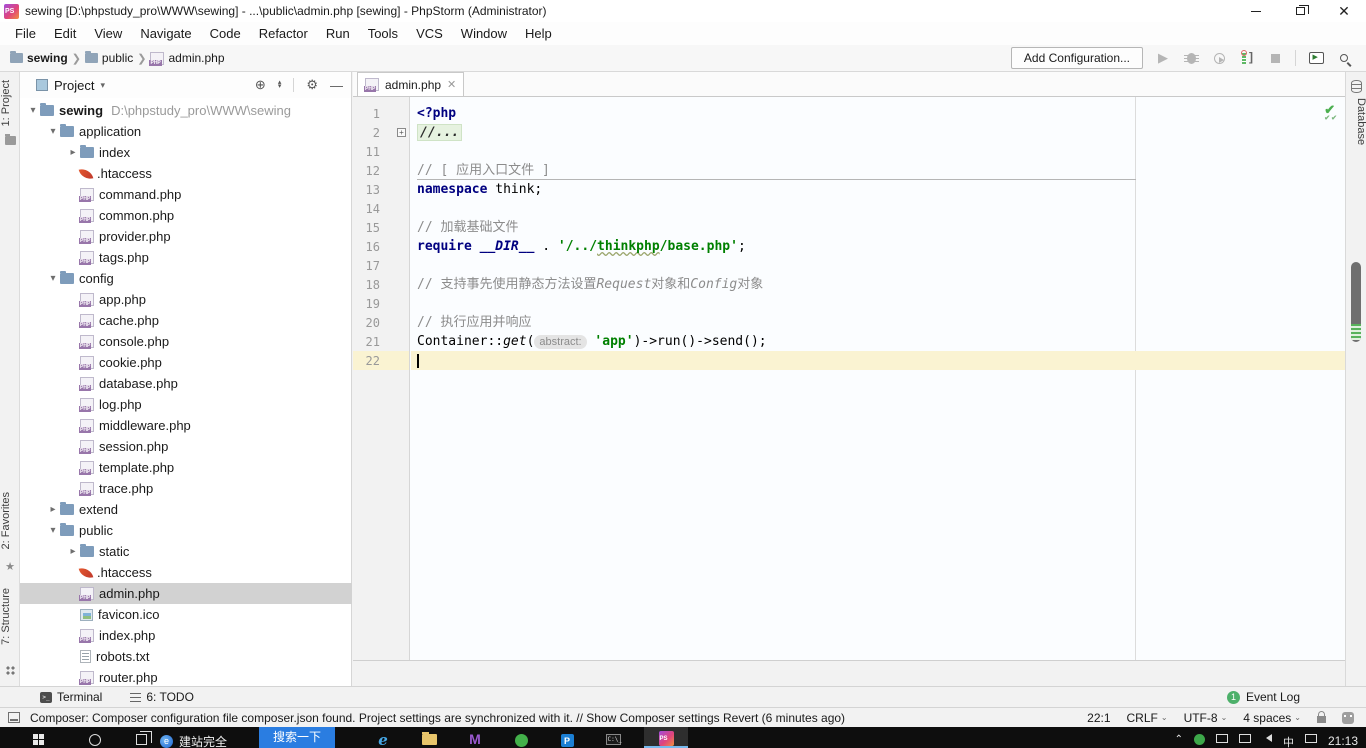  What do you see at coordinates (186, 551) in the screenshot?
I see `tree-item-static: ▸ static` at bounding box center [186, 551].